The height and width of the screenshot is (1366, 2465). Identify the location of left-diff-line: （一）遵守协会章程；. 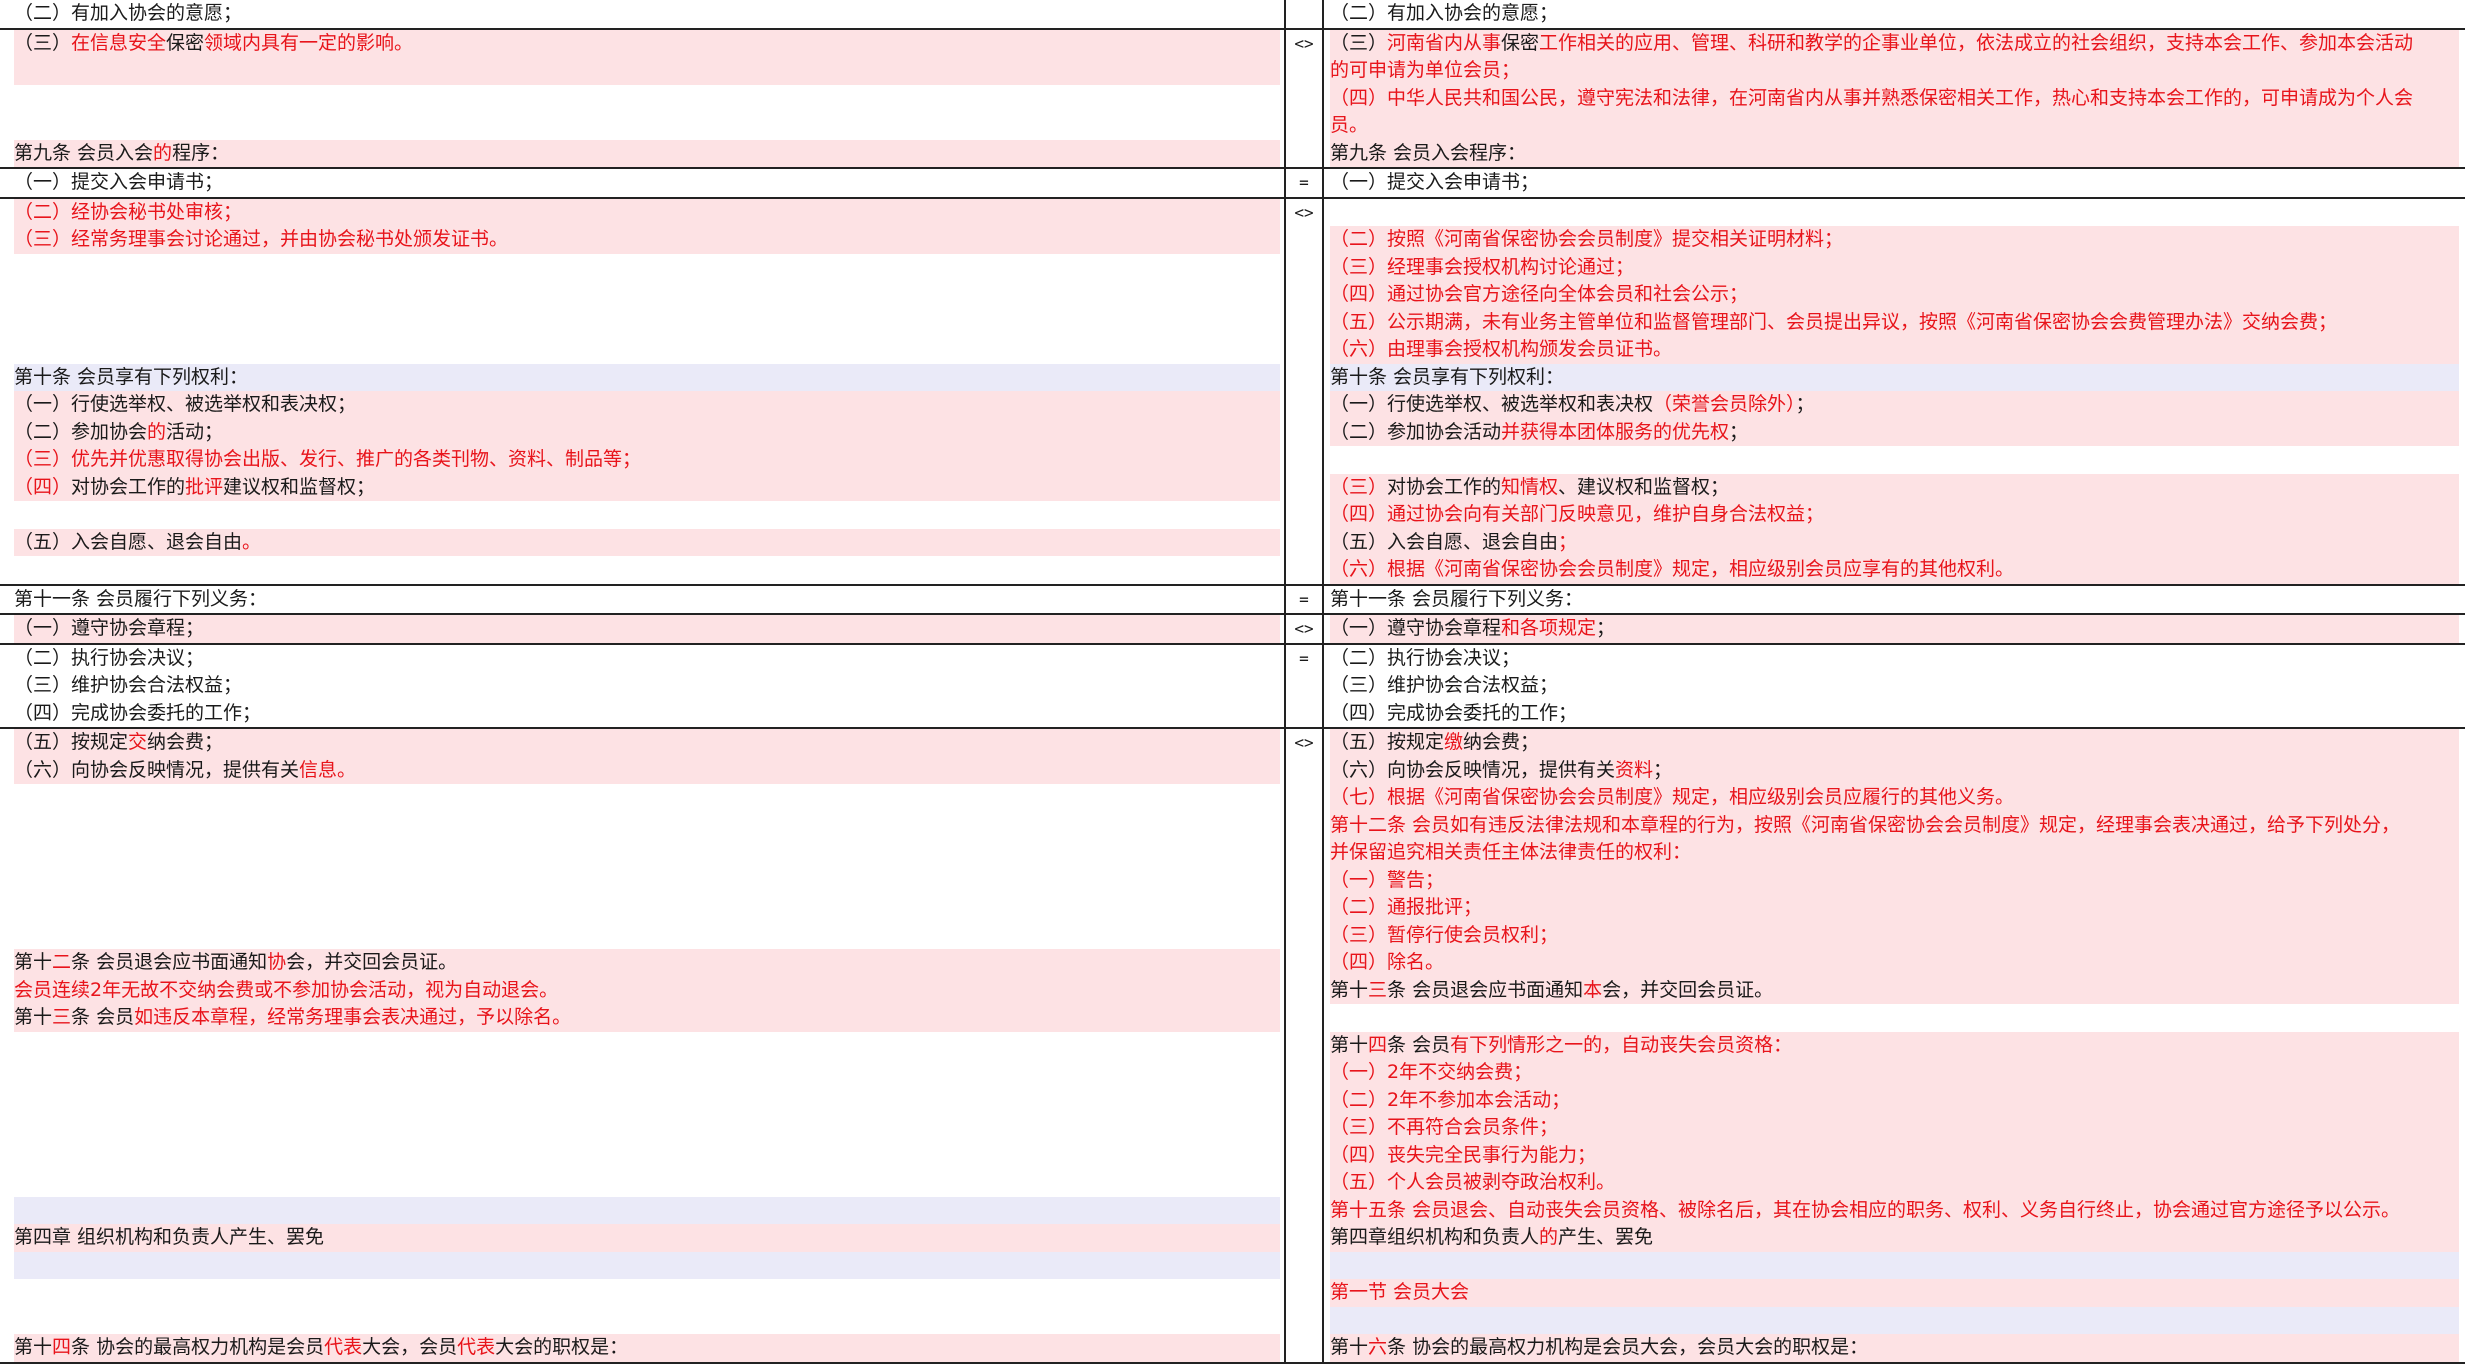
(647, 629).